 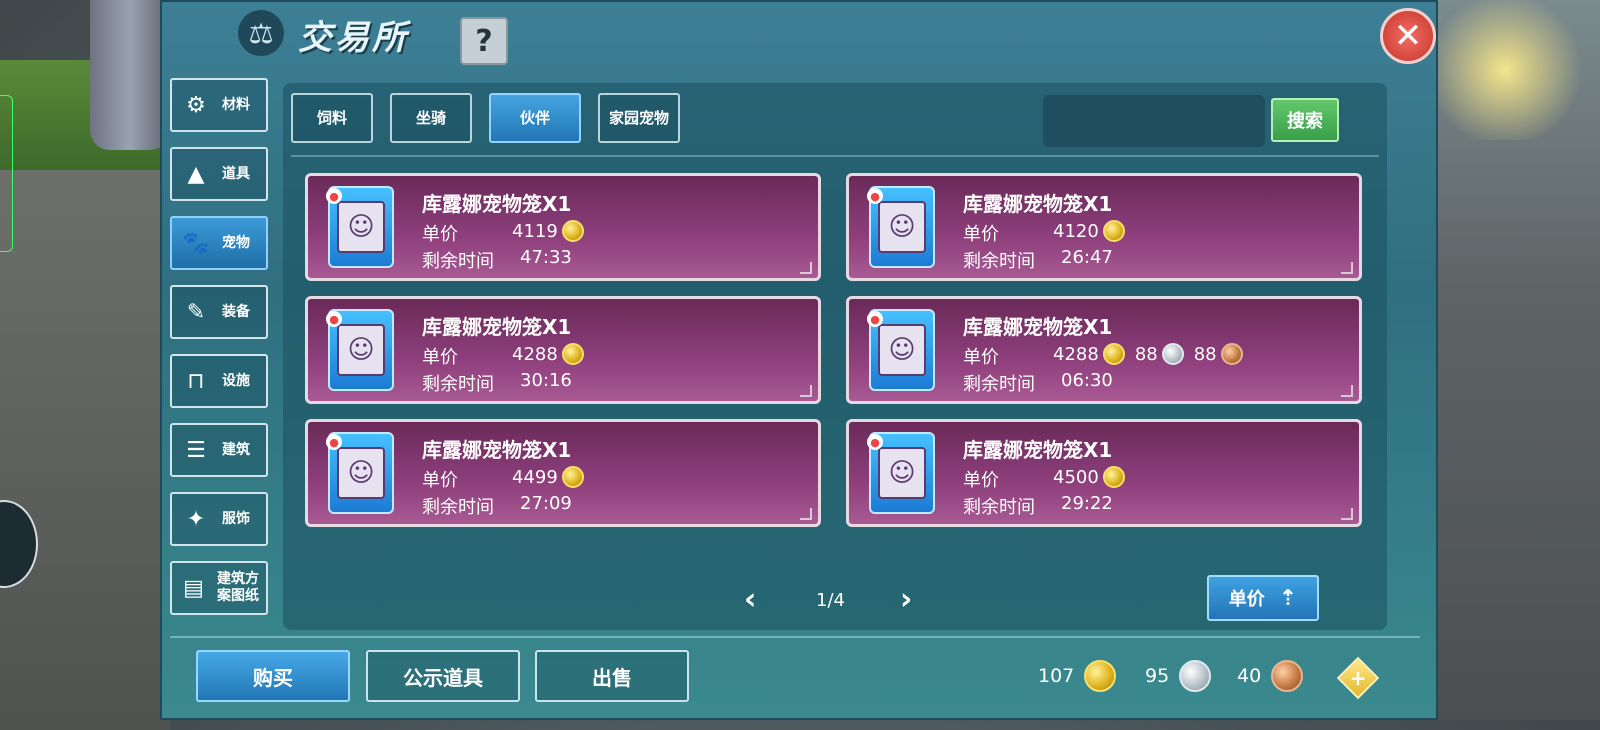 I want to click on sidebar-item-blueprints: ▤ 建筑方案图纸, so click(x=219, y=588).